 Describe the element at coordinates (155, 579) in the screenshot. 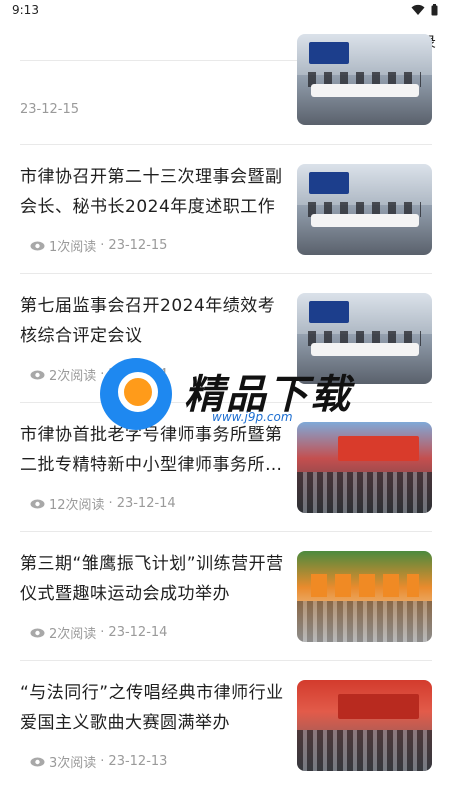

I see `article-title: 第三期“雏鹰振飞计划”训练营开营仪式暨趣味运动会成功举办` at that location.